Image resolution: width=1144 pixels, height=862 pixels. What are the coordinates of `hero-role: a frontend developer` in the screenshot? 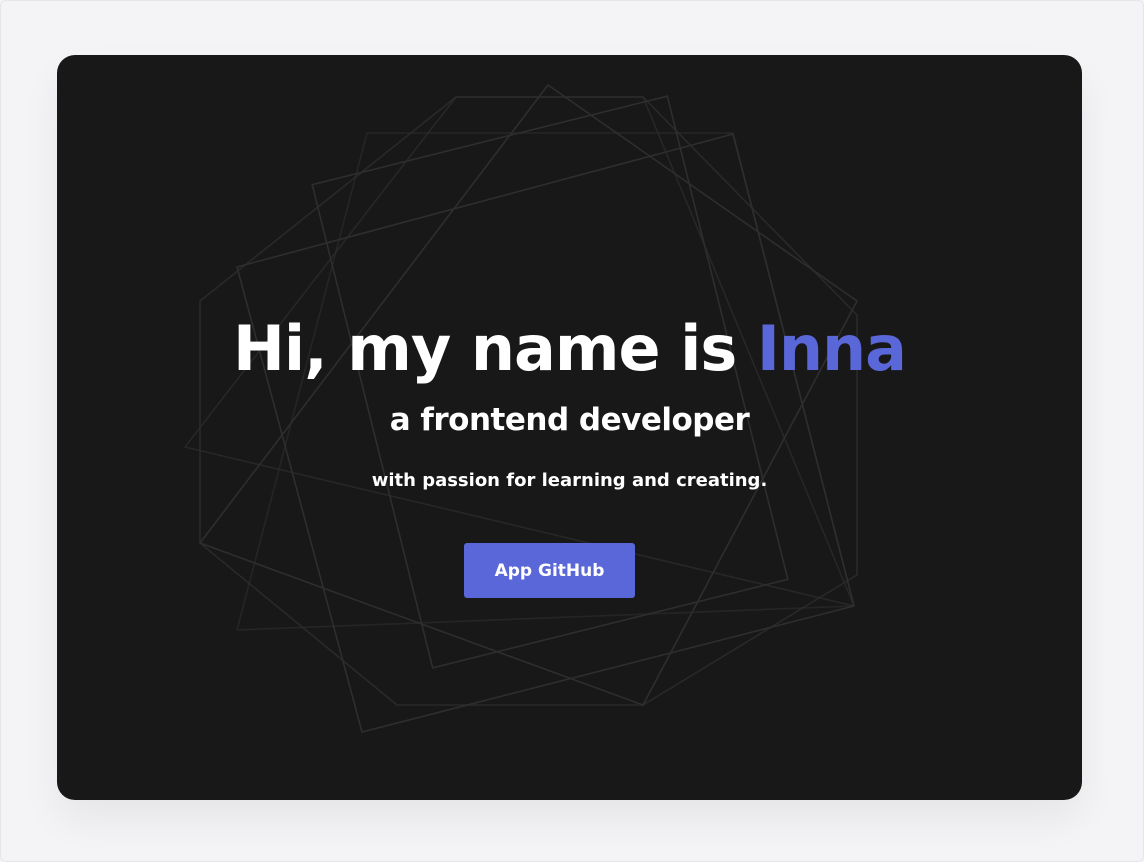 It's located at (569, 420).